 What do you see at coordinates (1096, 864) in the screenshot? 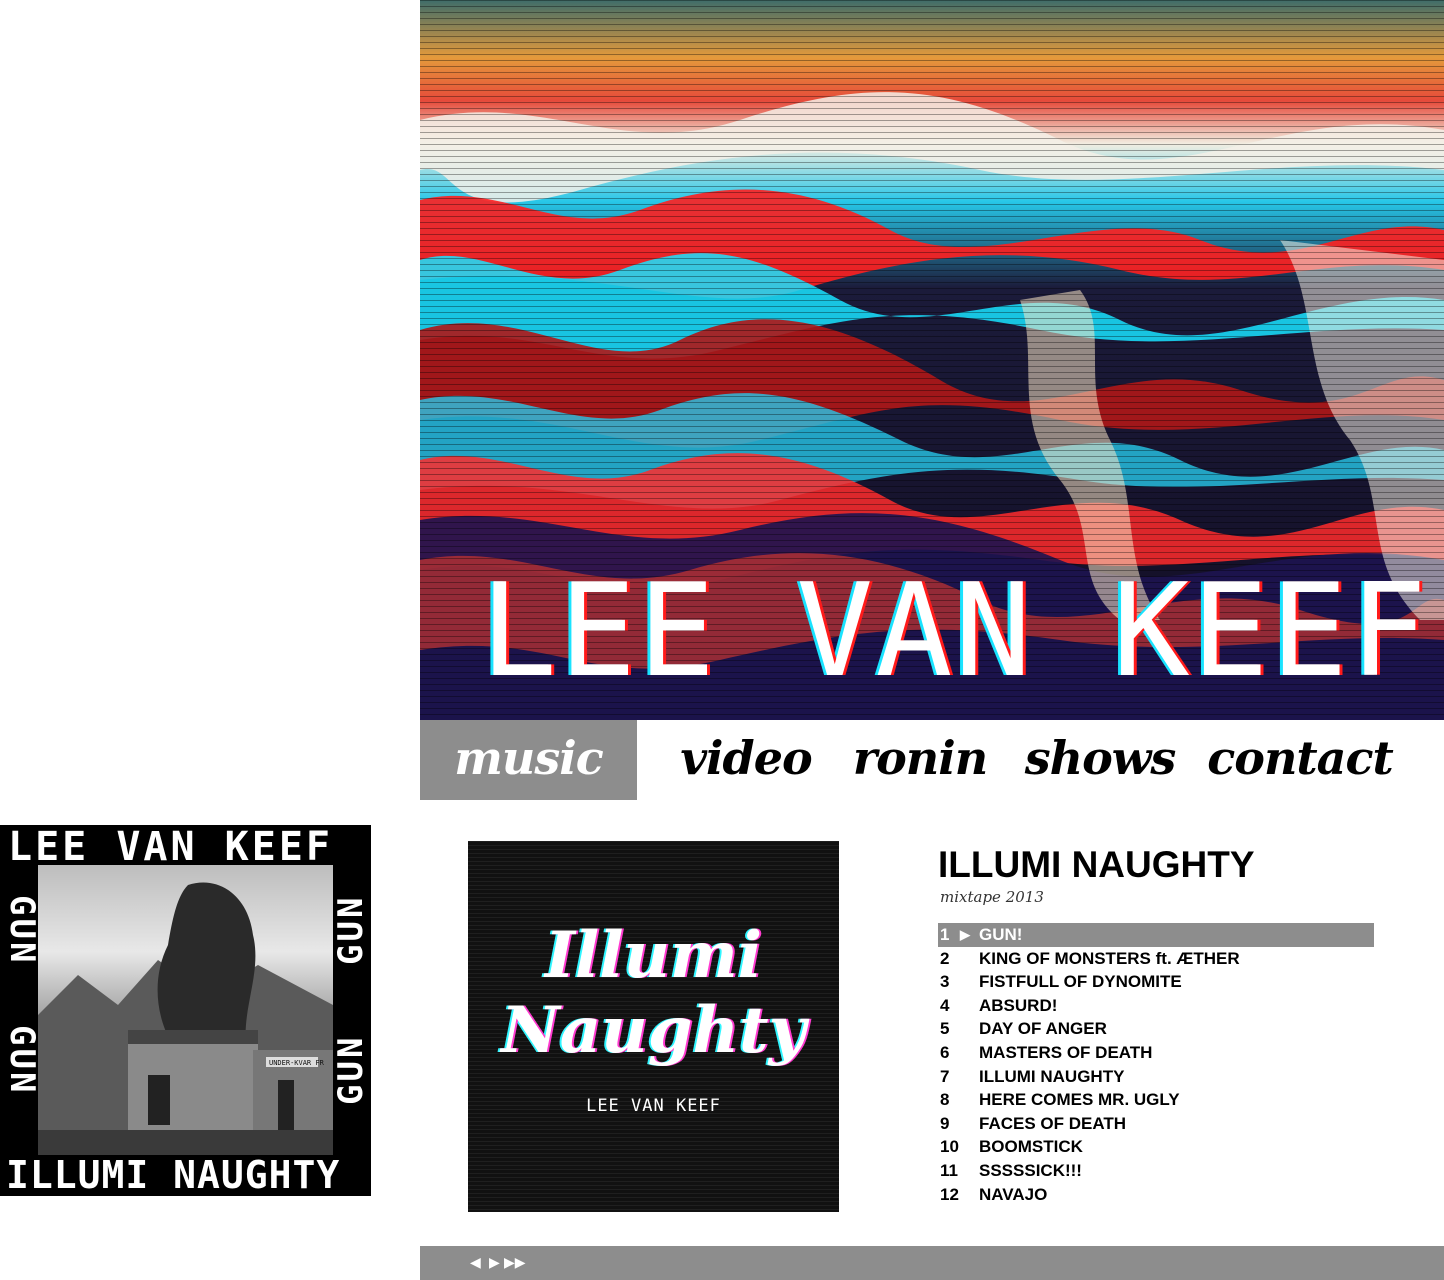
I see `album-title: ILLUMI NAUGHTY` at bounding box center [1096, 864].